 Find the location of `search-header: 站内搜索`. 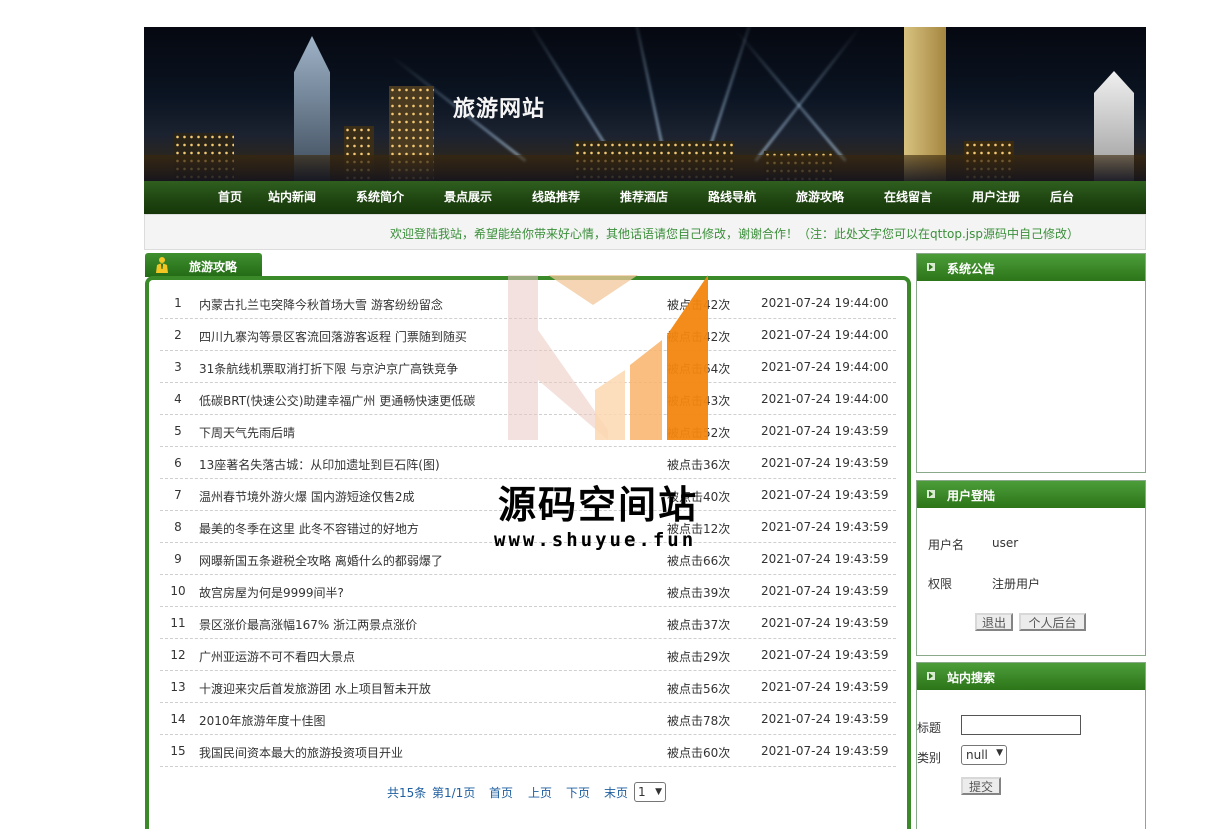

search-header: 站内搜索 is located at coordinates (1031, 676).